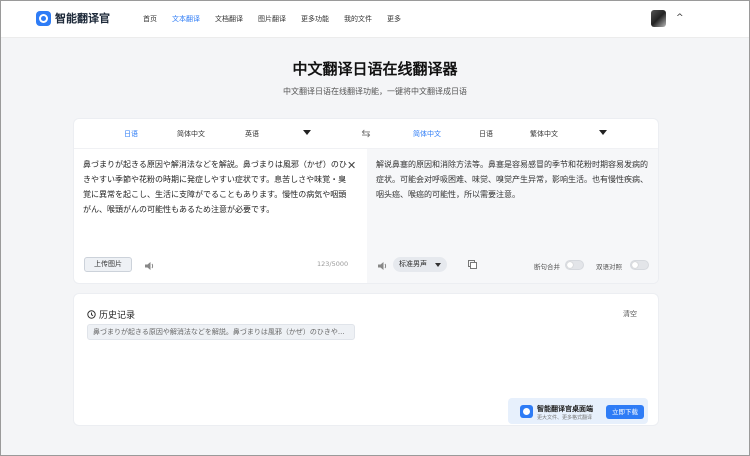  What do you see at coordinates (625, 412) in the screenshot?
I see `download-button: 立即下载` at bounding box center [625, 412].